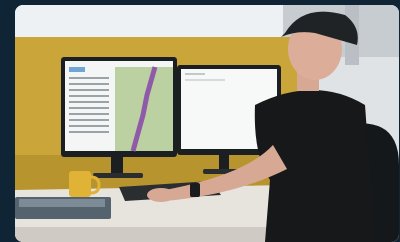  What do you see at coordinates (195, 190) in the screenshot?
I see `wristwatch` at bounding box center [195, 190].